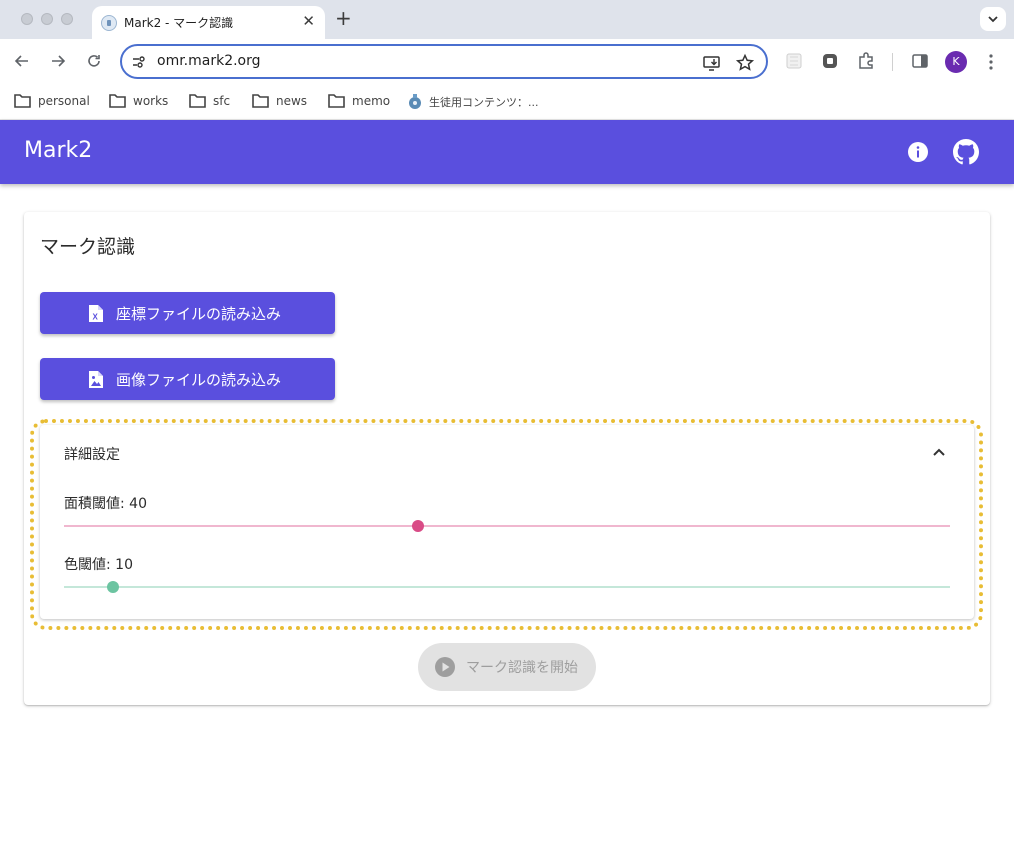 The width and height of the screenshot is (1014, 841). I want to click on excel-file-icon: X, so click(96, 313).